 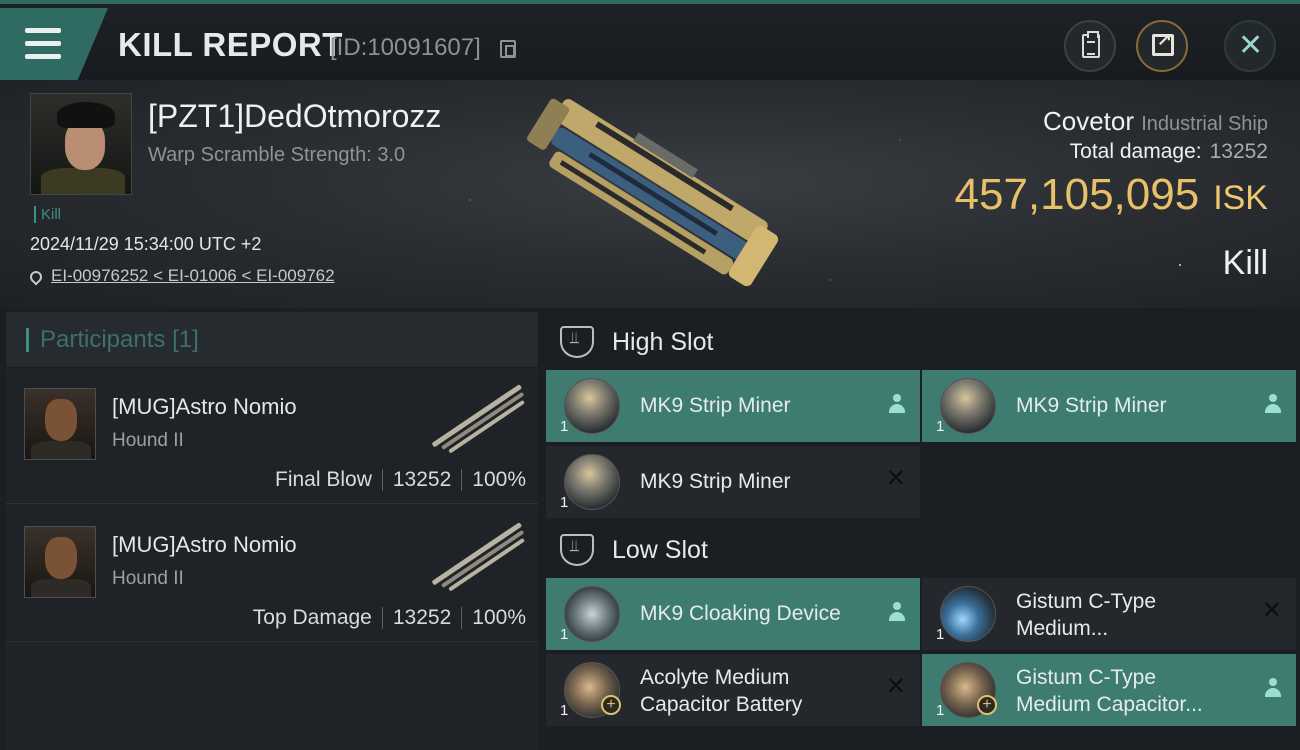 I want to click on clipboard-icon, so click(x=1091, y=44).